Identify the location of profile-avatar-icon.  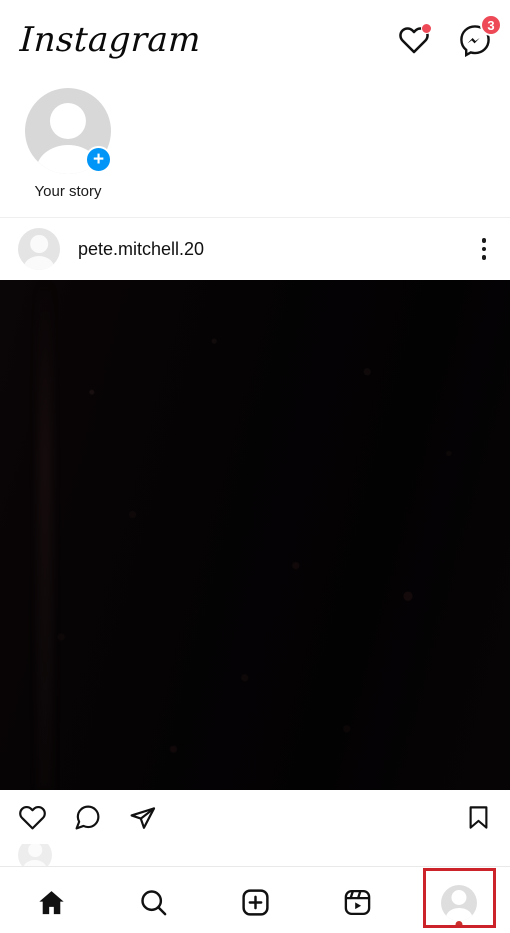
(459, 902).